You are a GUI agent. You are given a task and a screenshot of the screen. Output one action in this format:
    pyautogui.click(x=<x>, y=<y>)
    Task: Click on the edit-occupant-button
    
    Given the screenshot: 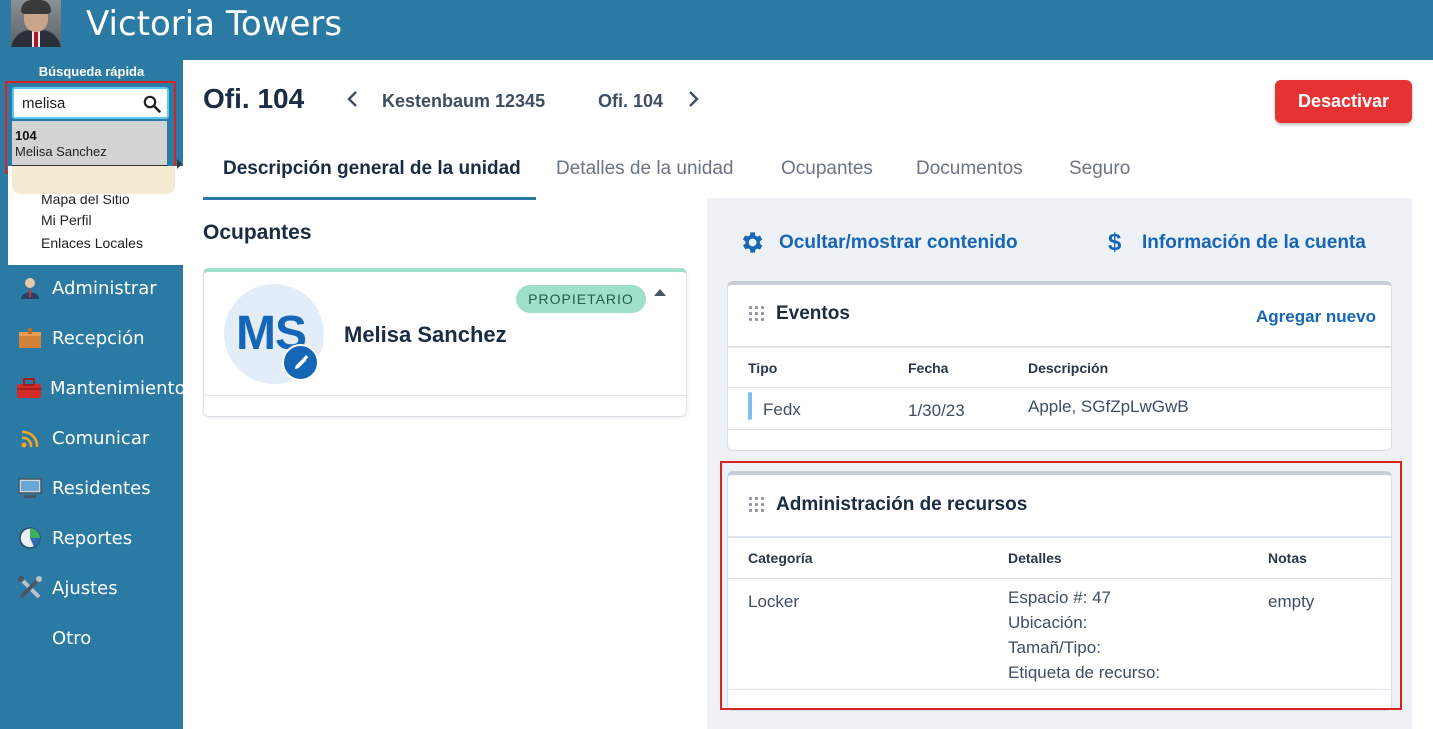 What is the action you would take?
    pyautogui.click(x=300, y=362)
    